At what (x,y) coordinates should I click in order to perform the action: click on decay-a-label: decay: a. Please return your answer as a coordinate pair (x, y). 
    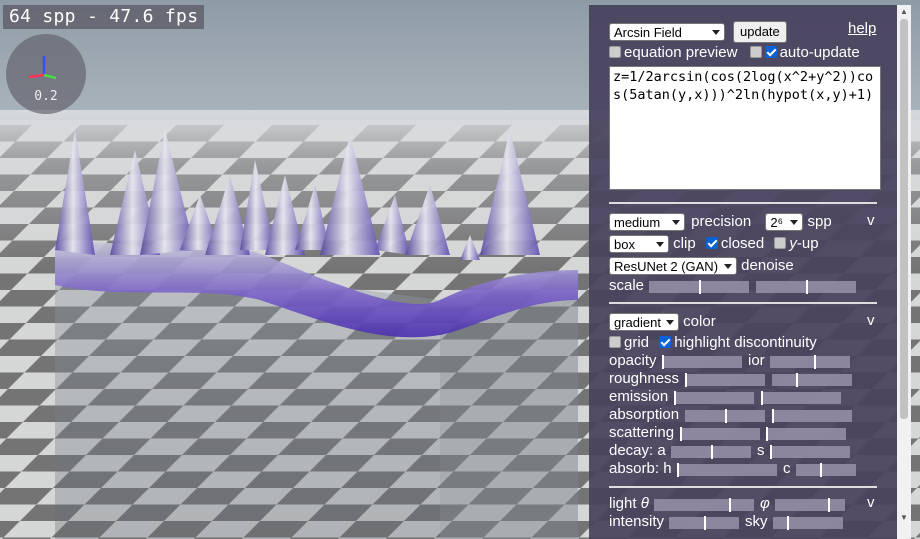
    Looking at the image, I should click on (637, 450).